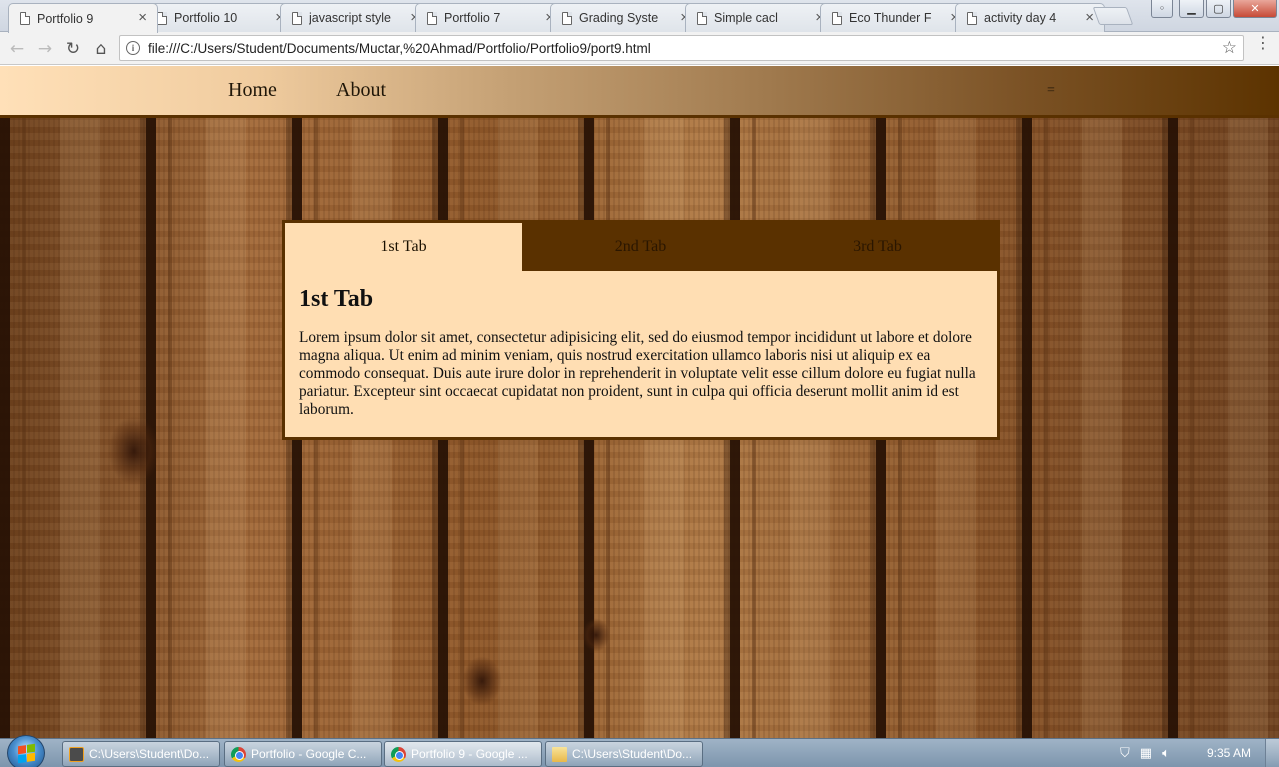 The image size is (1279, 767). Describe the element at coordinates (877, 247) in the screenshot. I see `tab-3rd: 3rd Tab` at that location.